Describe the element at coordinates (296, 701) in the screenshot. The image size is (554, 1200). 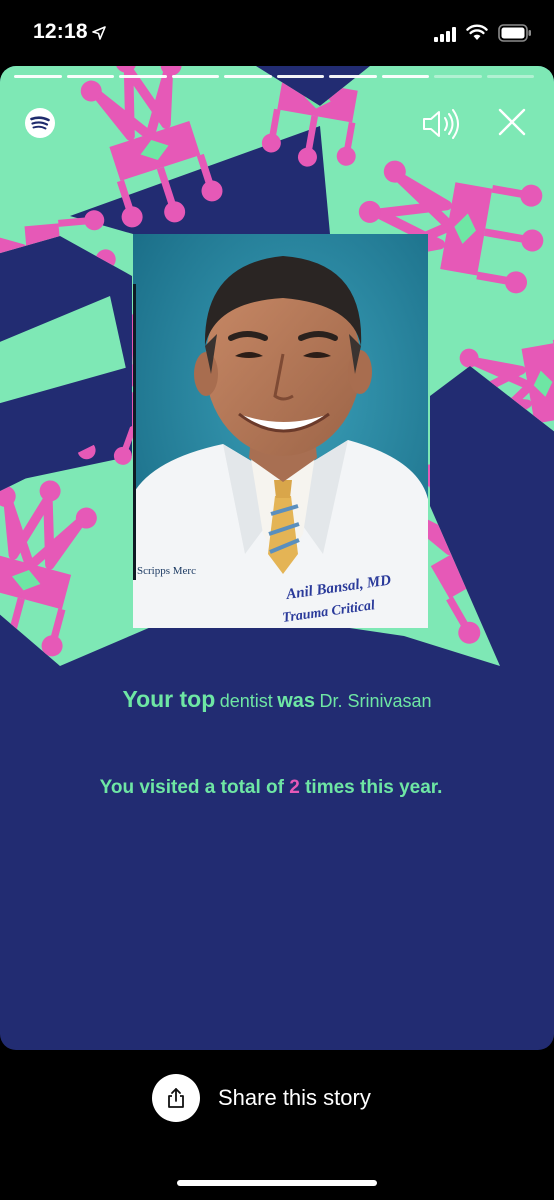
I see `headline-was: was` at that location.